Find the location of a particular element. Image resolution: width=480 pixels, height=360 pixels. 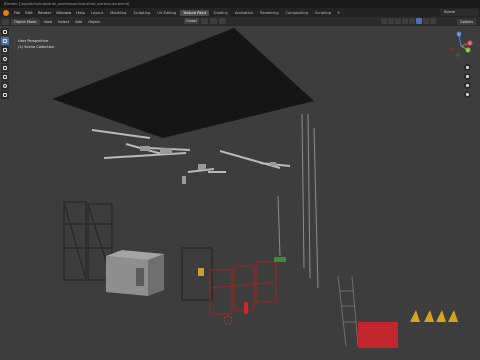

editor-type-icon is located at coordinates (5, 21).